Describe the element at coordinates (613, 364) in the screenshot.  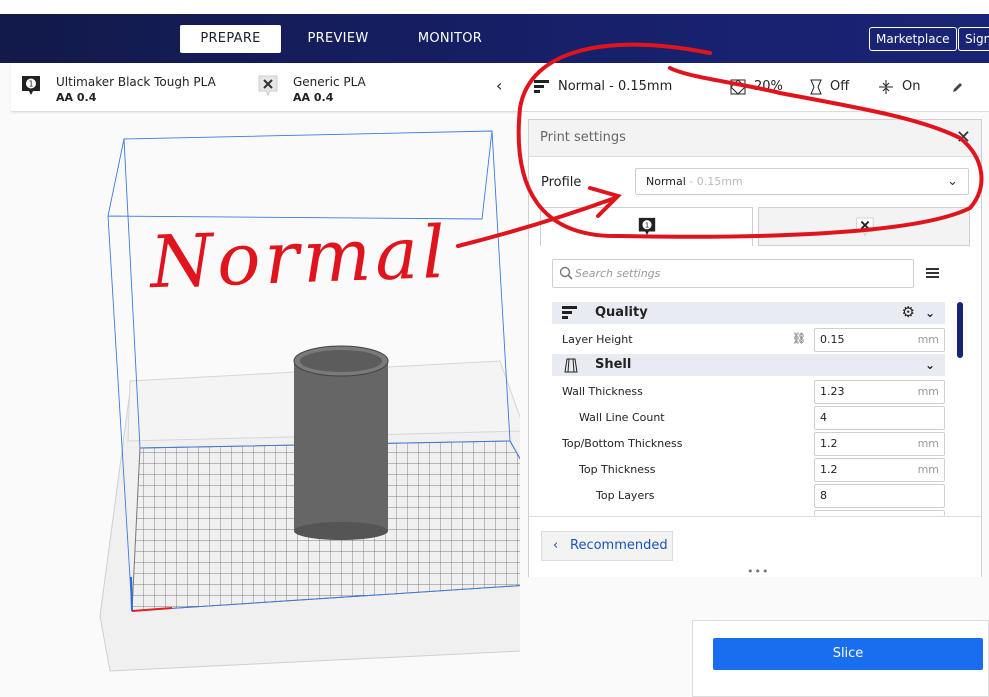
I see `category-shell-label: Shell` at that location.